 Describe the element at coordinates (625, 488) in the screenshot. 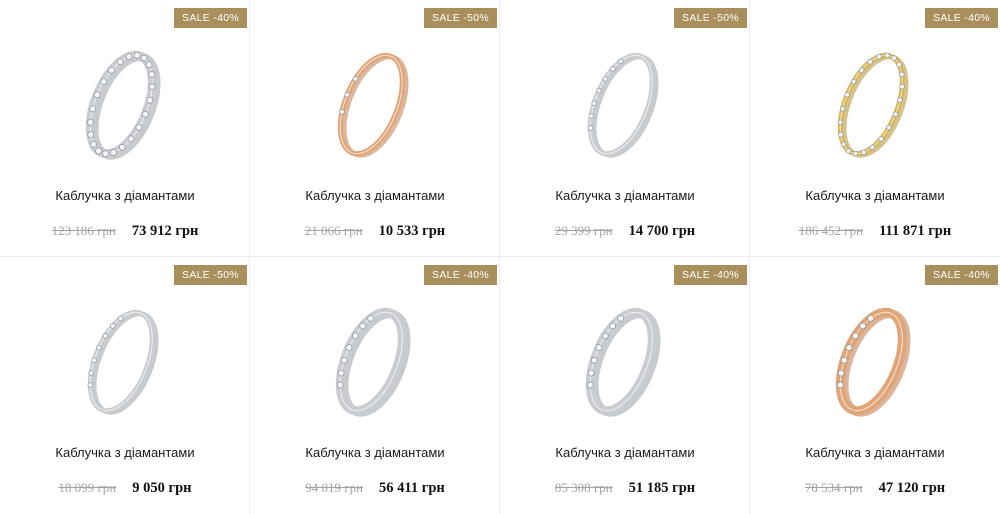

I see `price-block: 85 308 грн 51 185 грн` at that location.